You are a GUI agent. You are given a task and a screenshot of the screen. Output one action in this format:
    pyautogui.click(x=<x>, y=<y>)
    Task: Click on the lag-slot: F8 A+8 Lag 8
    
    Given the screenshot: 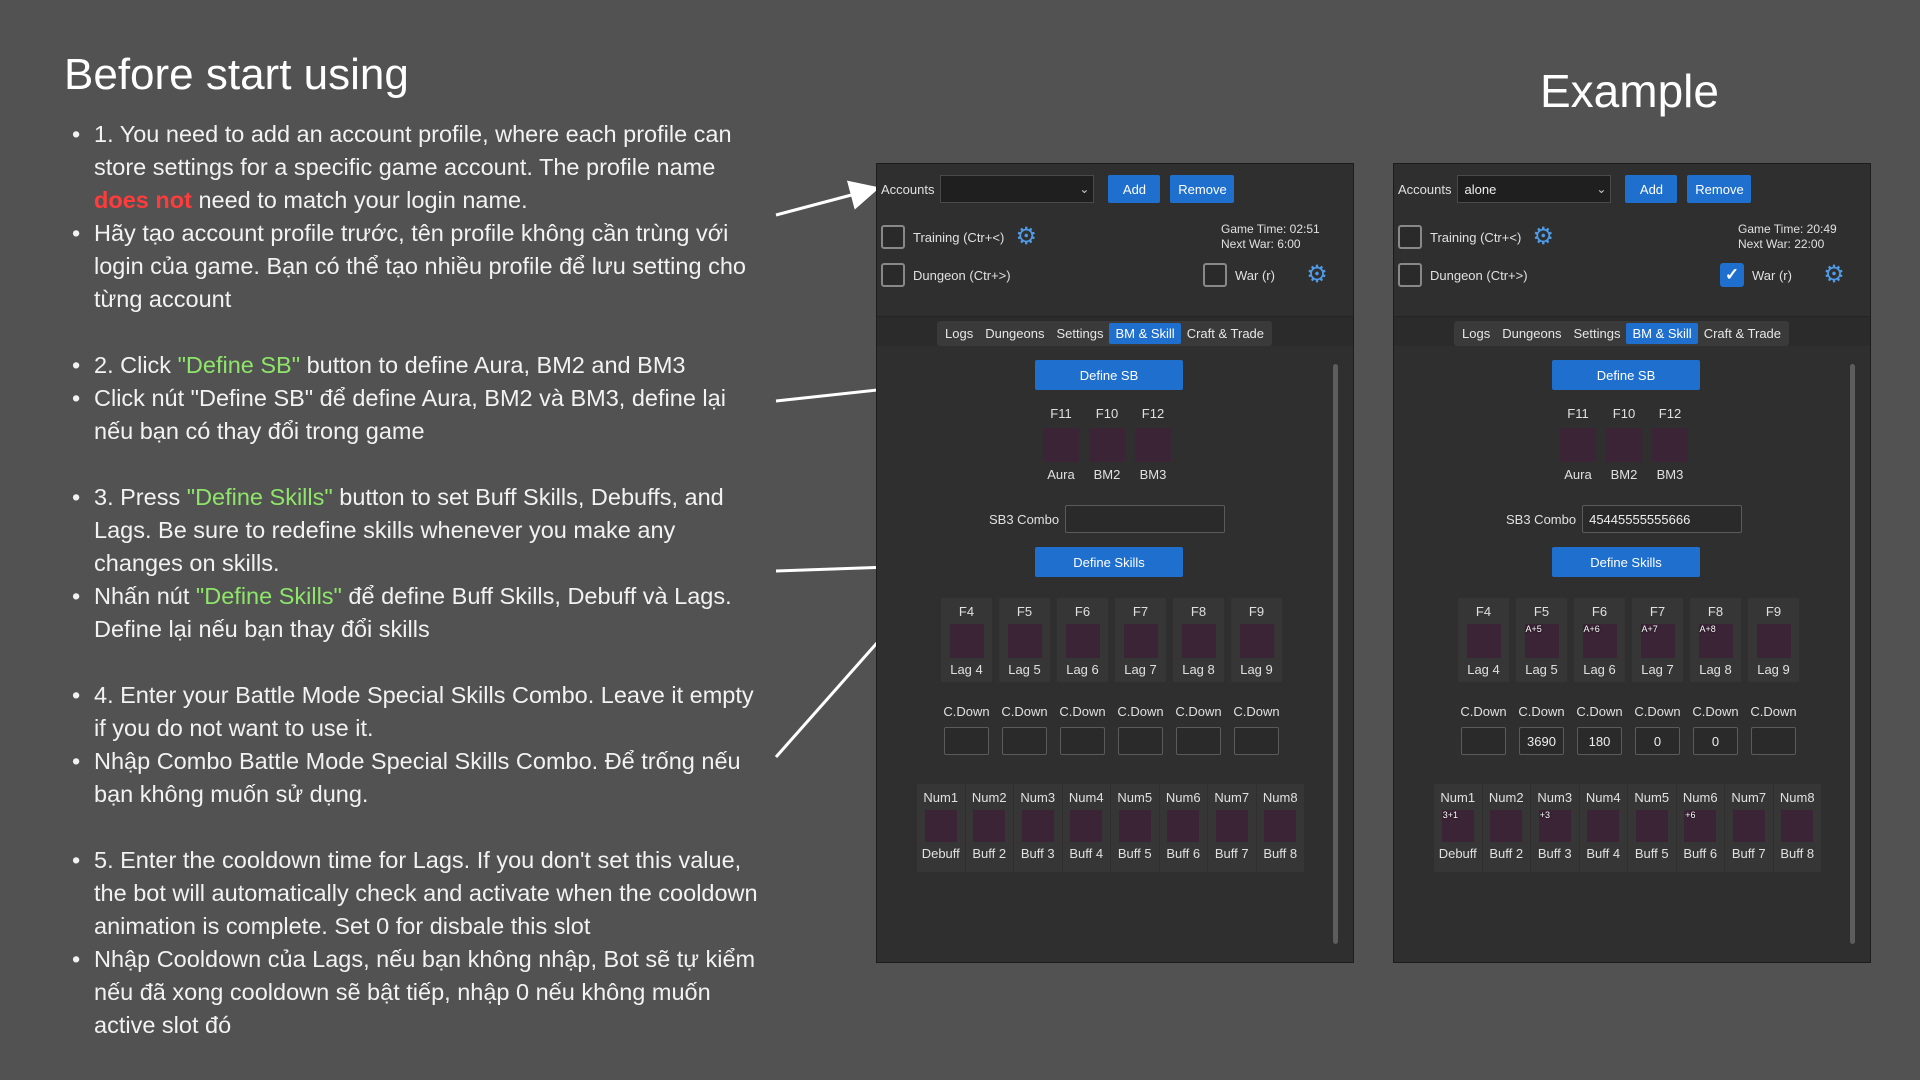 What is the action you would take?
    pyautogui.click(x=1715, y=640)
    